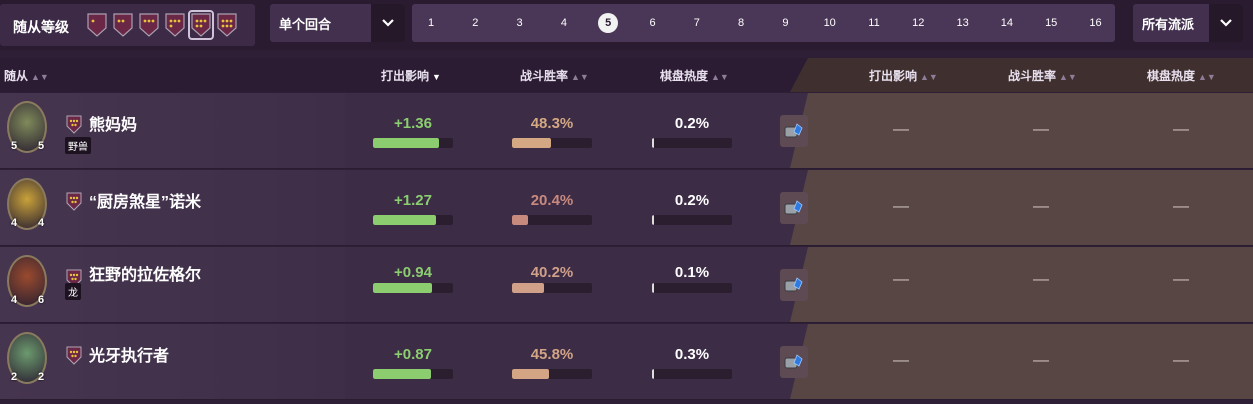  I want to click on heat-value: 0.1%, so click(692, 272).